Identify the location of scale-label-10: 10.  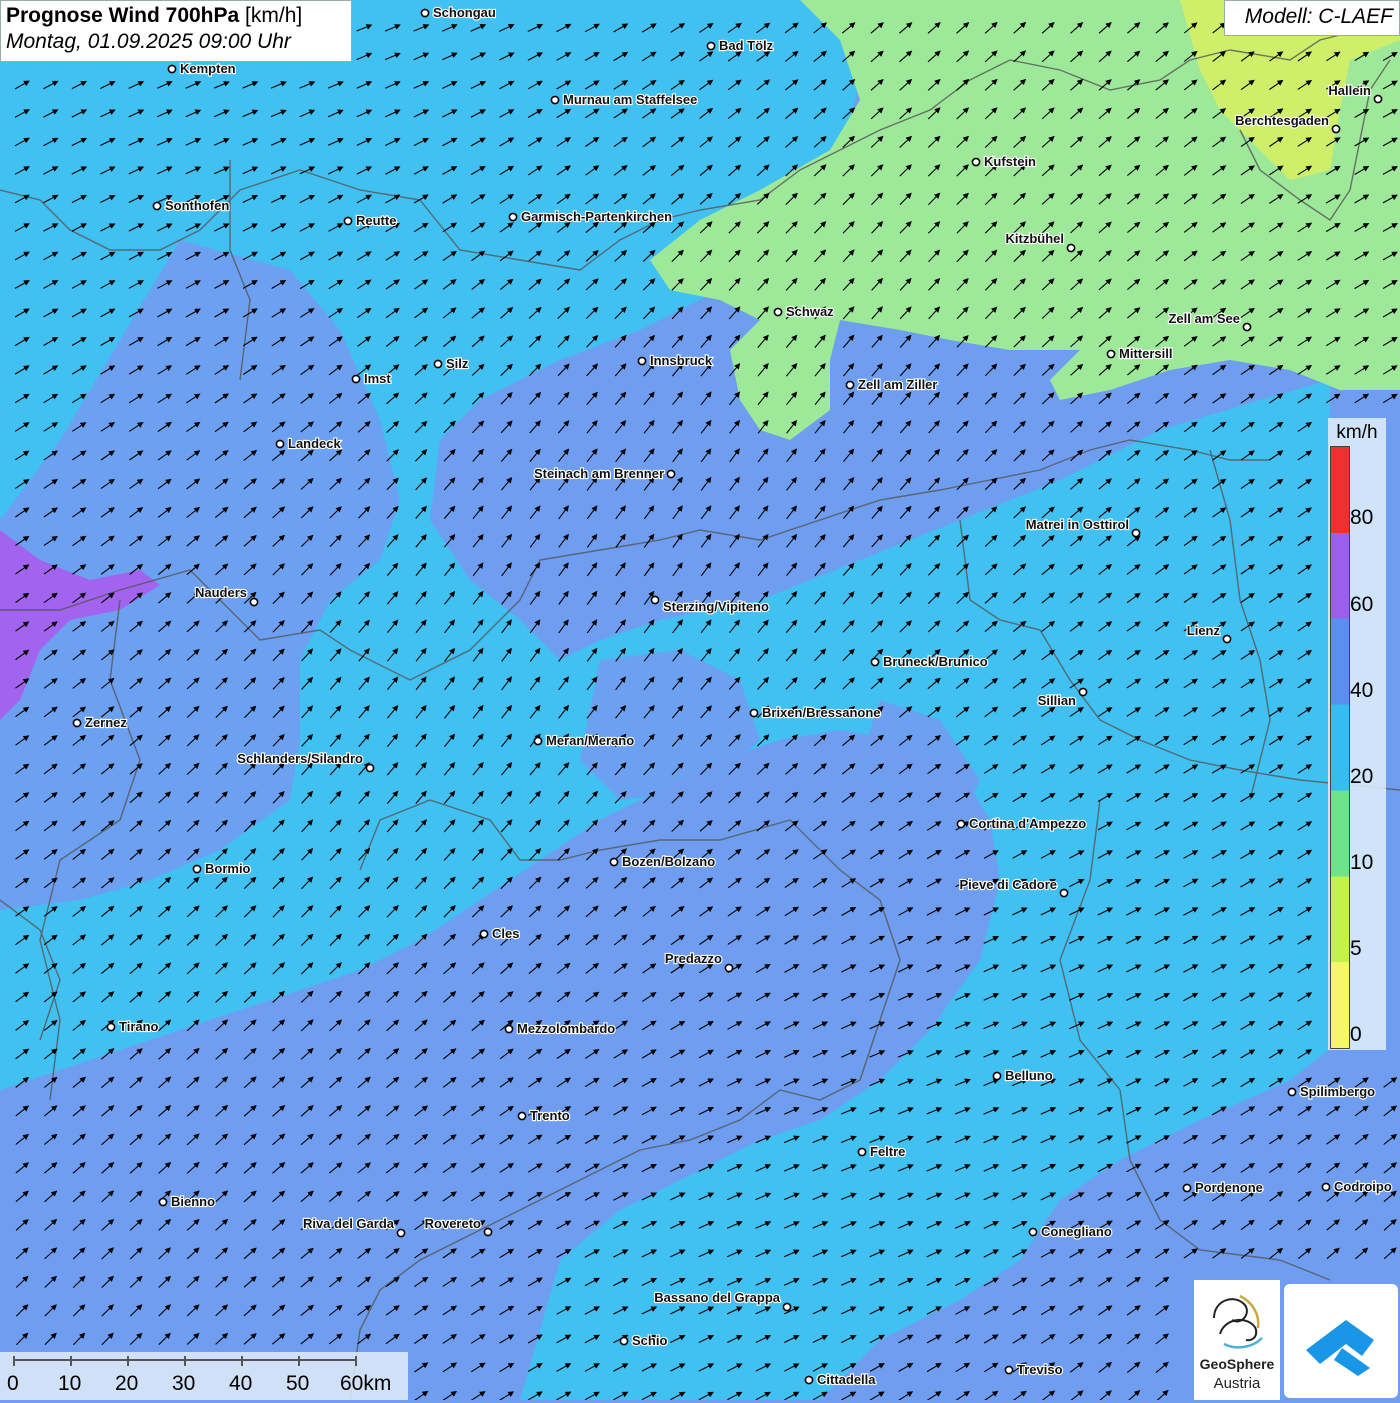
(70, 1383).